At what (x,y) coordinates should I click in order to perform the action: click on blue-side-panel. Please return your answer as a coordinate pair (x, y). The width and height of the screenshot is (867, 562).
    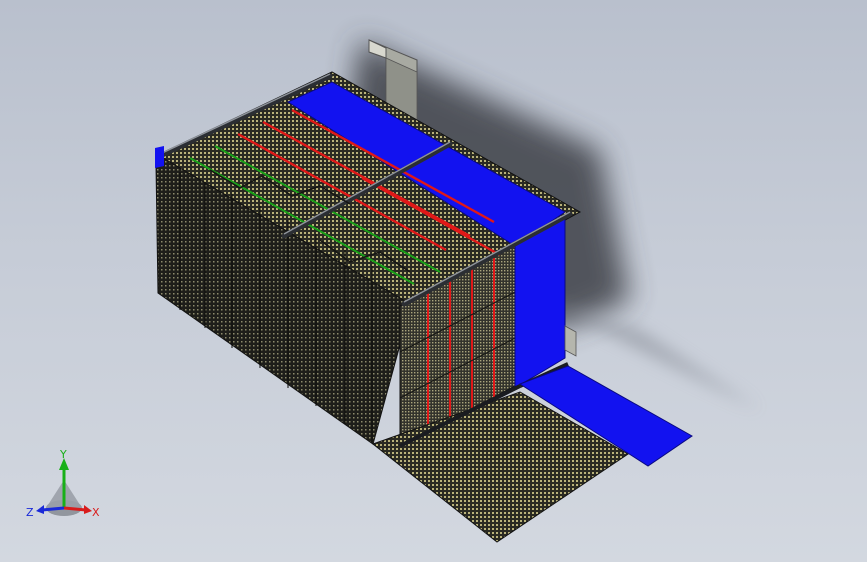
    Looking at the image, I should click on (540, 303).